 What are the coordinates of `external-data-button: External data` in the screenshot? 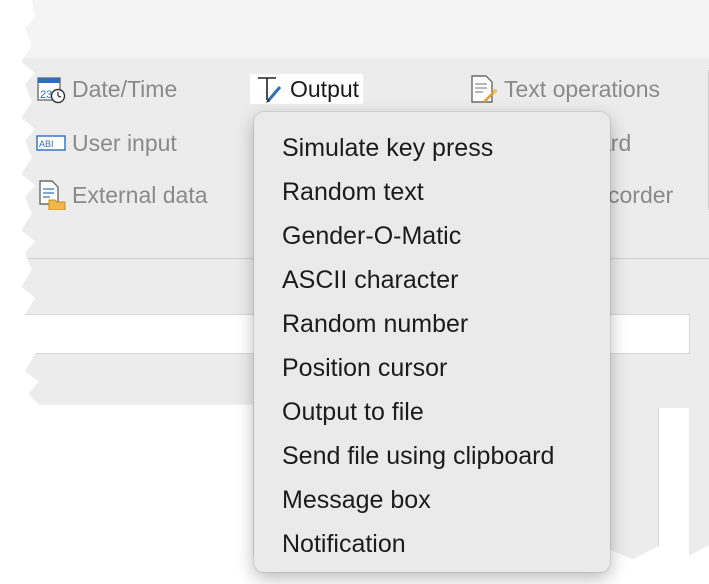 It's located at (122, 195).